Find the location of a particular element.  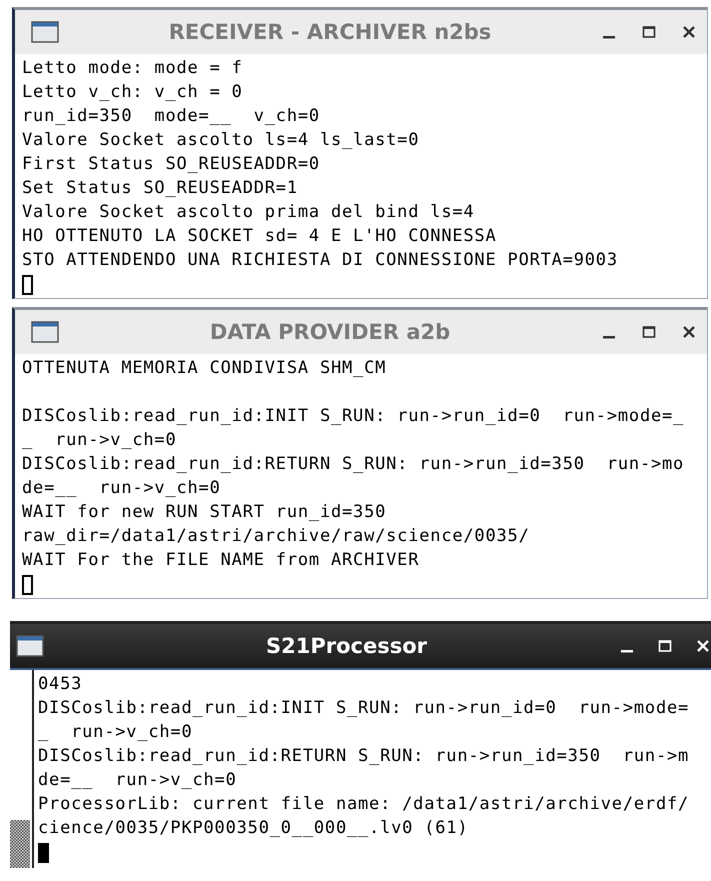

terminal-line: DISCoslib:read_run_id:RETURN S_RUN: run->run_id=350 run->m is located at coordinates (364, 756).